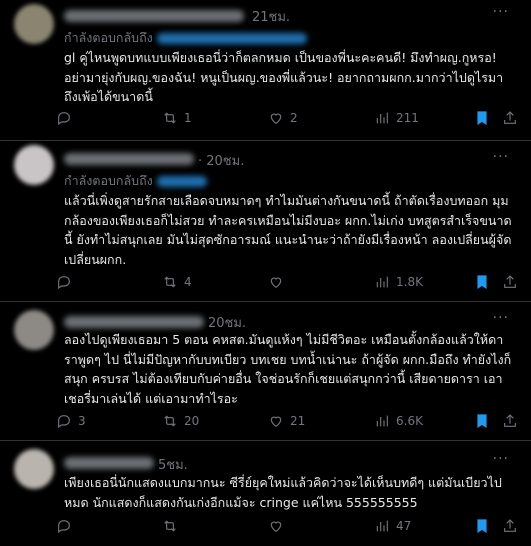 The image size is (531, 546). I want to click on like-button: 21, so click(286, 421).